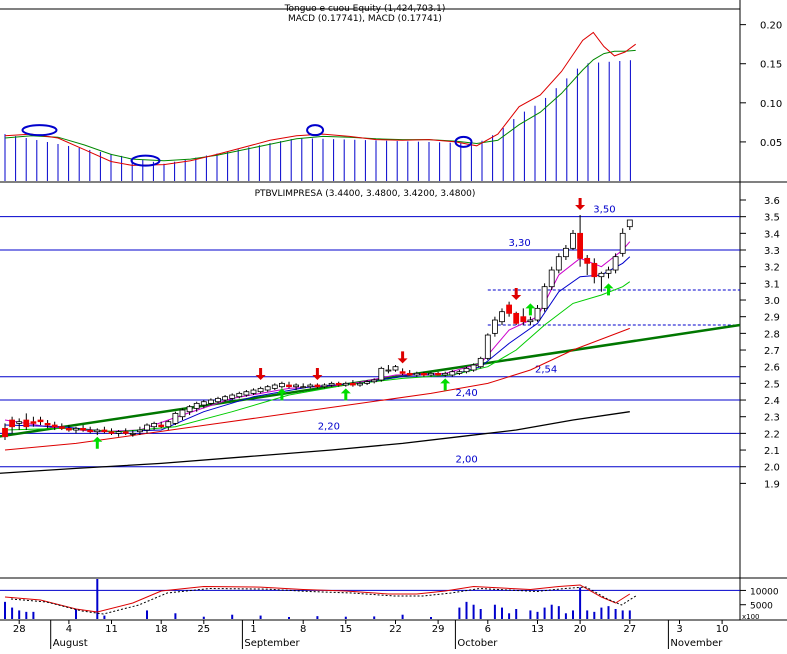  Describe the element at coordinates (772, 418) in the screenshot. I see `price-y-tick-label: 2.3` at that location.